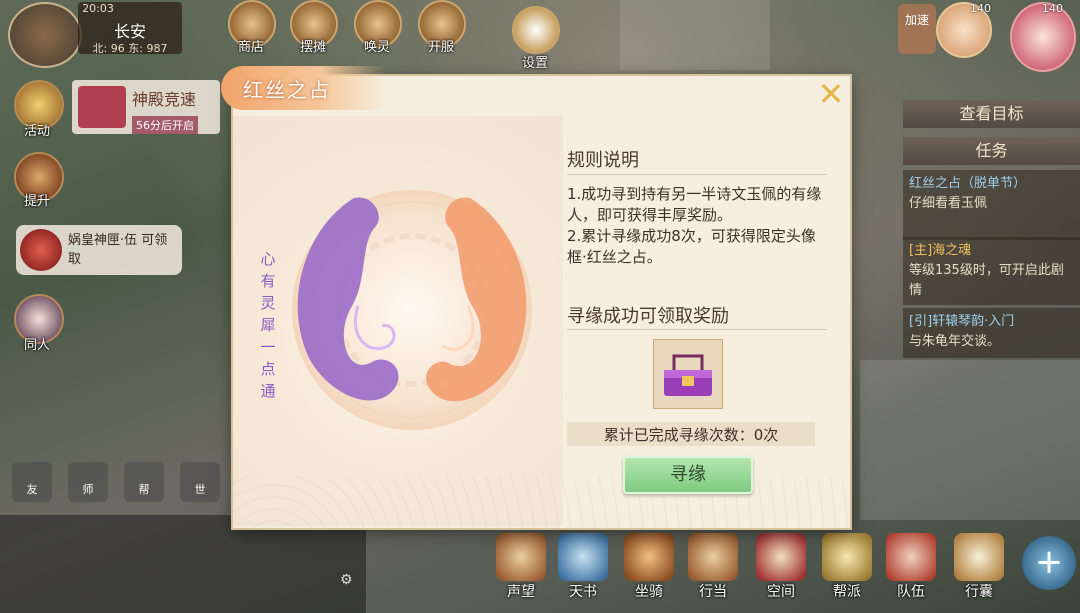 This screenshot has height=613, width=1080. I want to click on microphone-icon: 世, so click(200, 482).